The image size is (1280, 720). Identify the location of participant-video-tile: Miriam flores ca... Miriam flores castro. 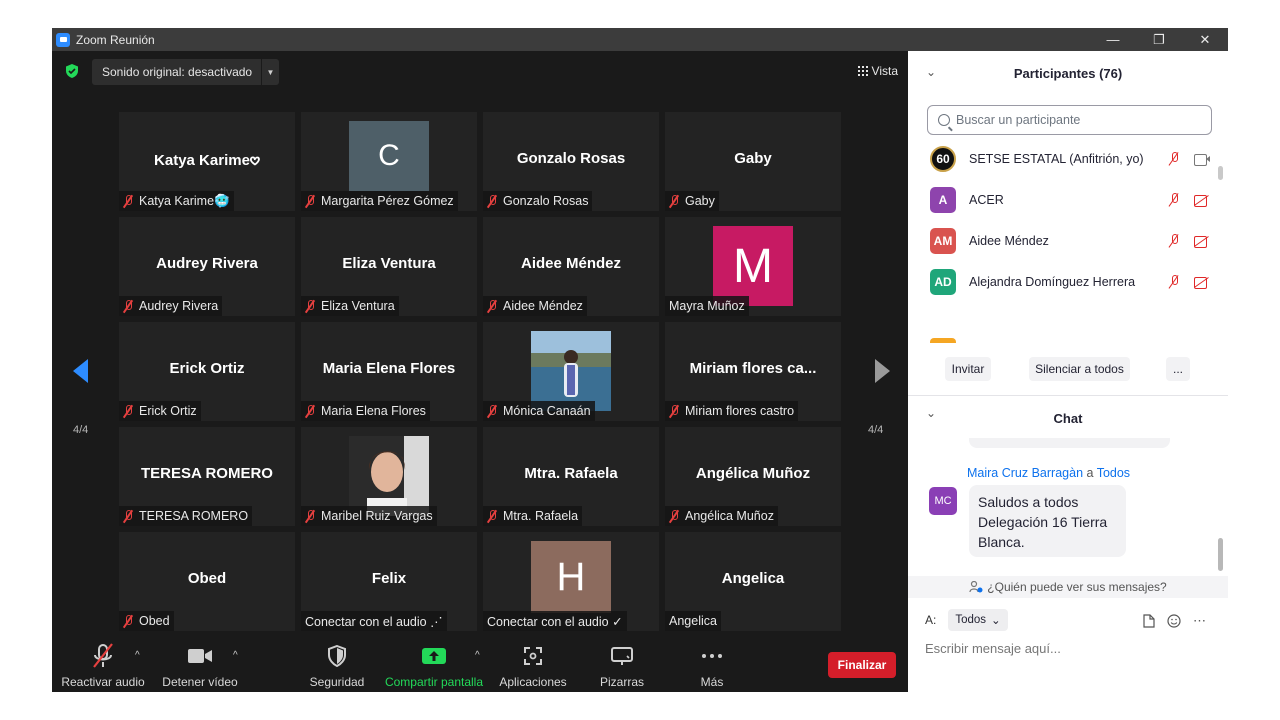
(753, 371).